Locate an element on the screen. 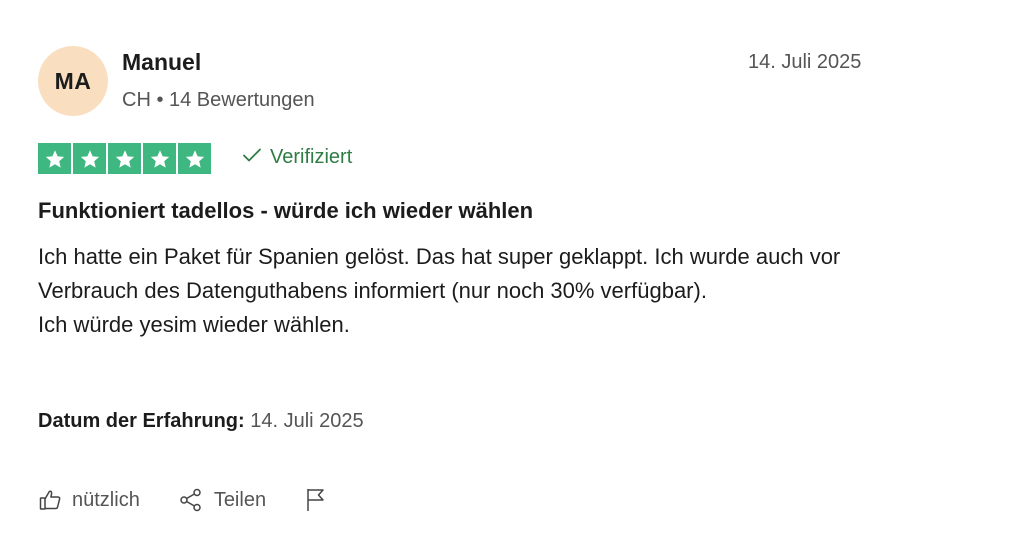 The image size is (1024, 534). experience-date: Datum der Erfahrung: 14. Juli 2025 is located at coordinates (201, 421).